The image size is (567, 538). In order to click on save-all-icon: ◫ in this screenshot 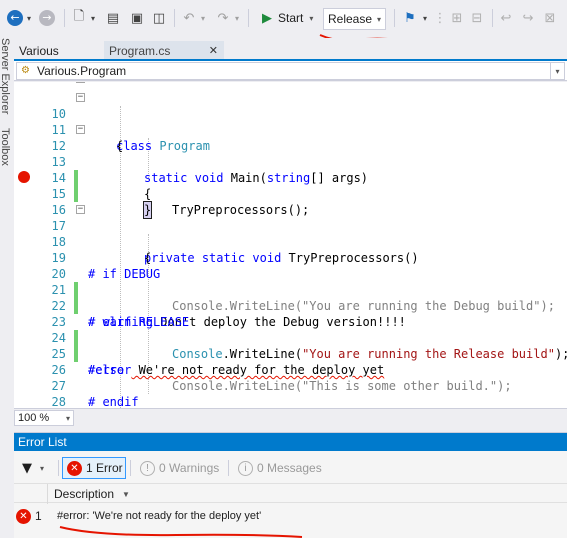, I will do `click(159, 18)`.